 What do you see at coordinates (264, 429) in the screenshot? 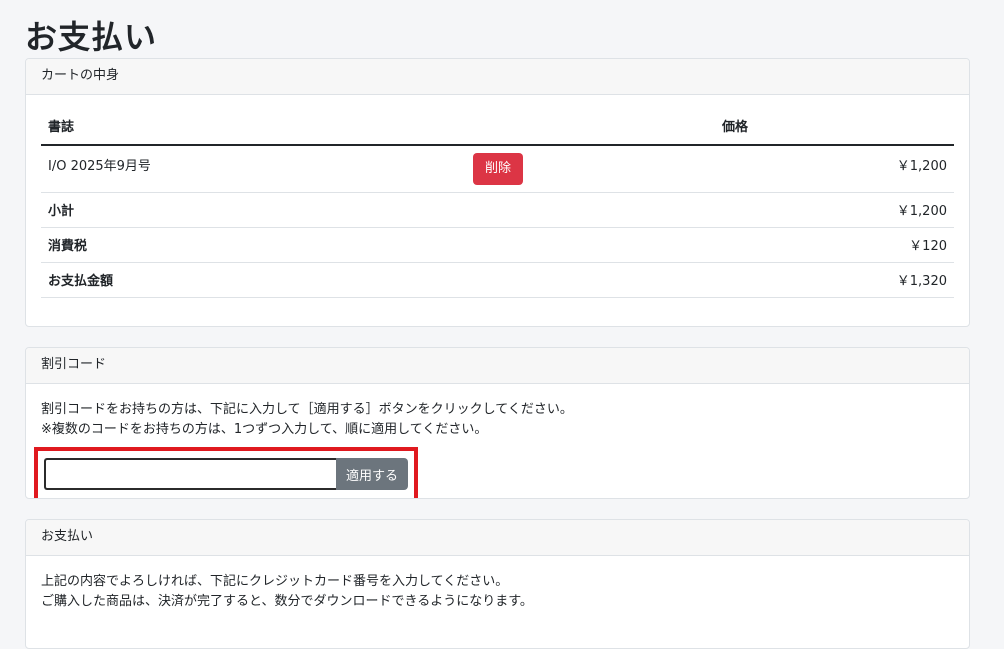
I see `coupon-description-line2: ※複数のコードをお持ちの方は、1つずつ入力して、順に適用してください。` at bounding box center [264, 429].